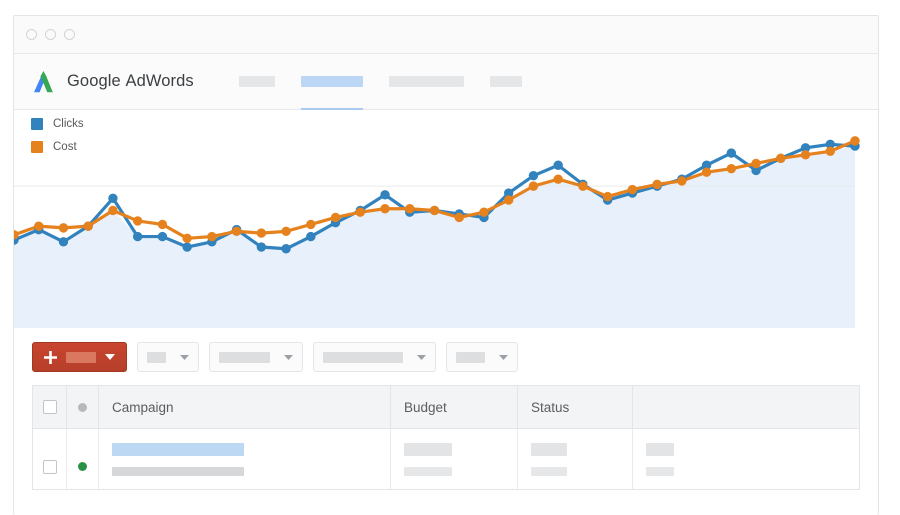  What do you see at coordinates (94, 81) in the screenshot?
I see `brand-google: Google` at bounding box center [94, 81].